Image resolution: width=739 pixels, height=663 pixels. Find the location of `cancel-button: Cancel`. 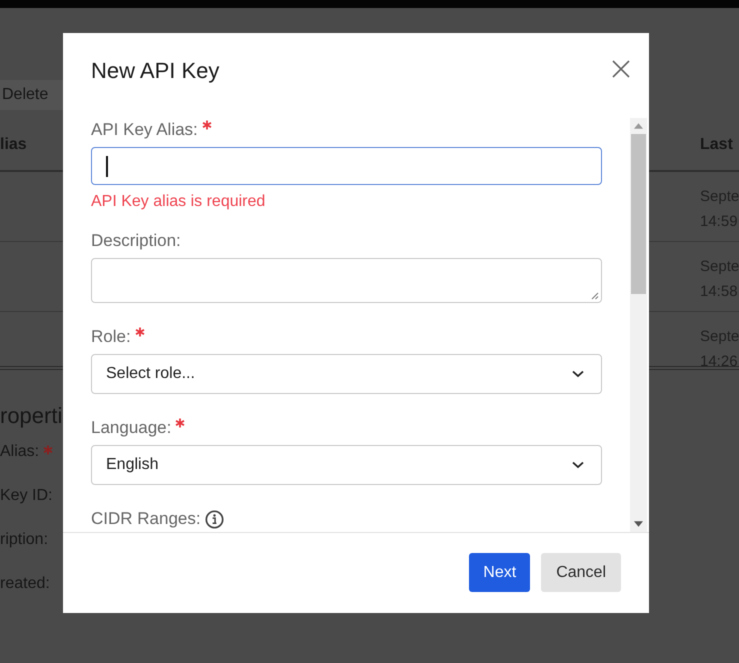

cancel-button: Cancel is located at coordinates (581, 572).